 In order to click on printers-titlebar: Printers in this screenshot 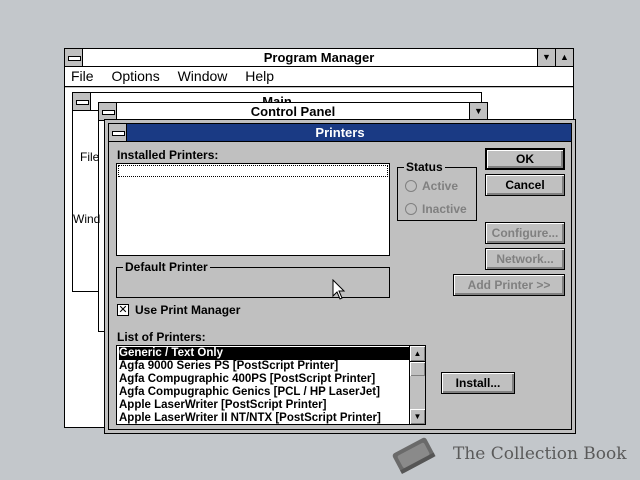, I will do `click(340, 133)`.